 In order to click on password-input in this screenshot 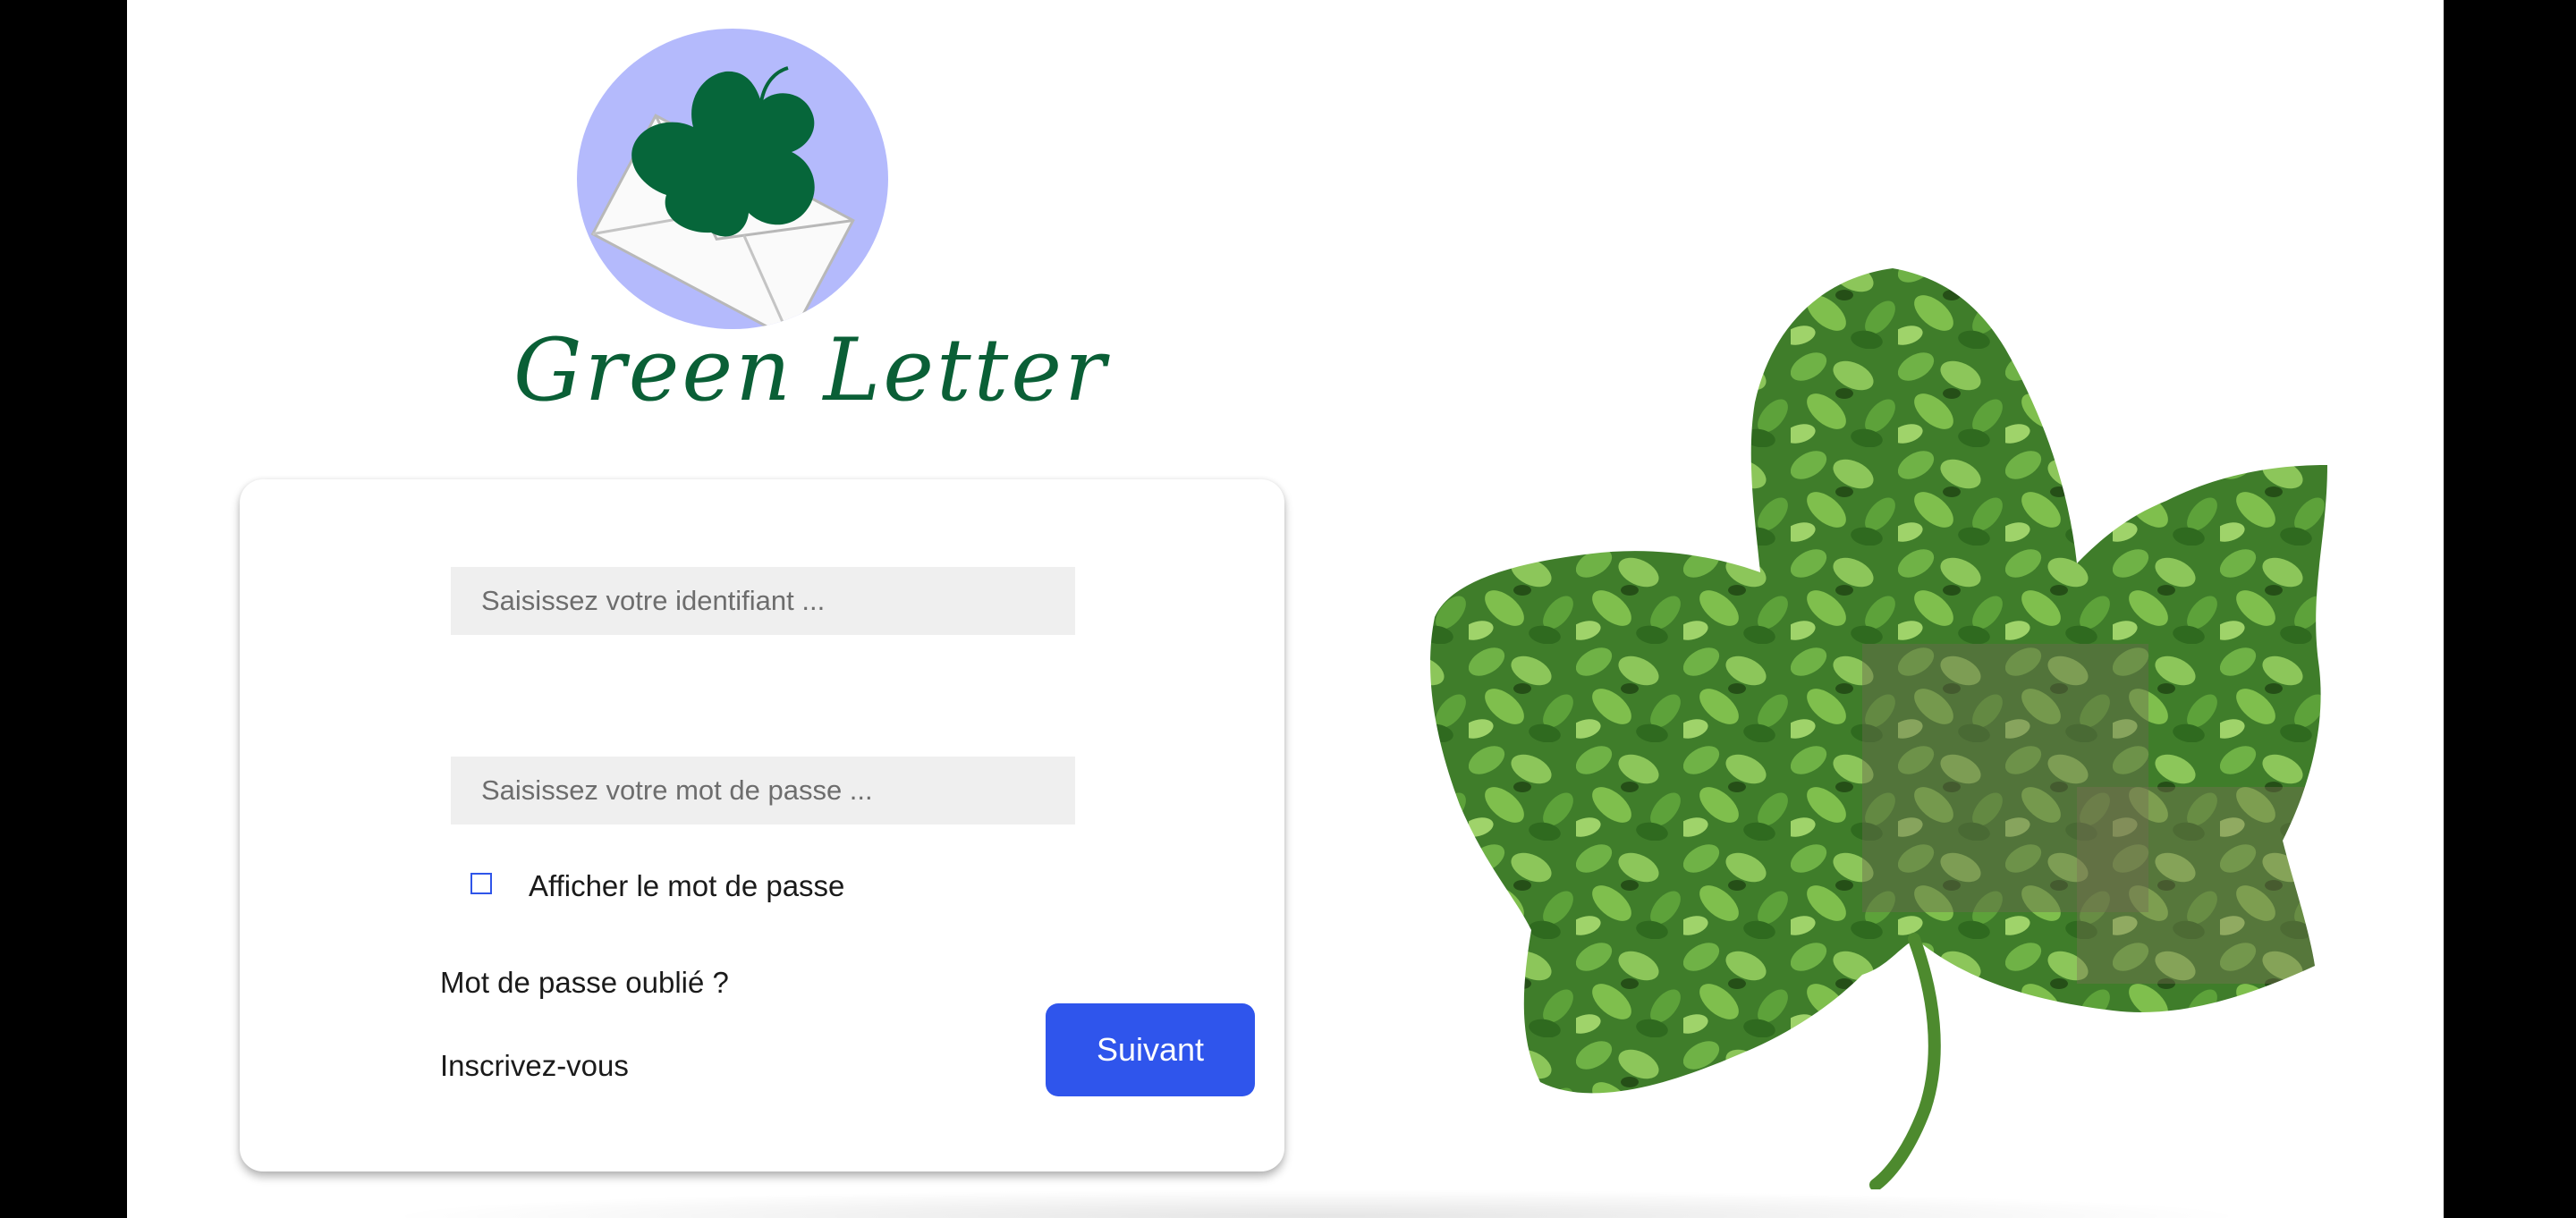, I will do `click(763, 791)`.